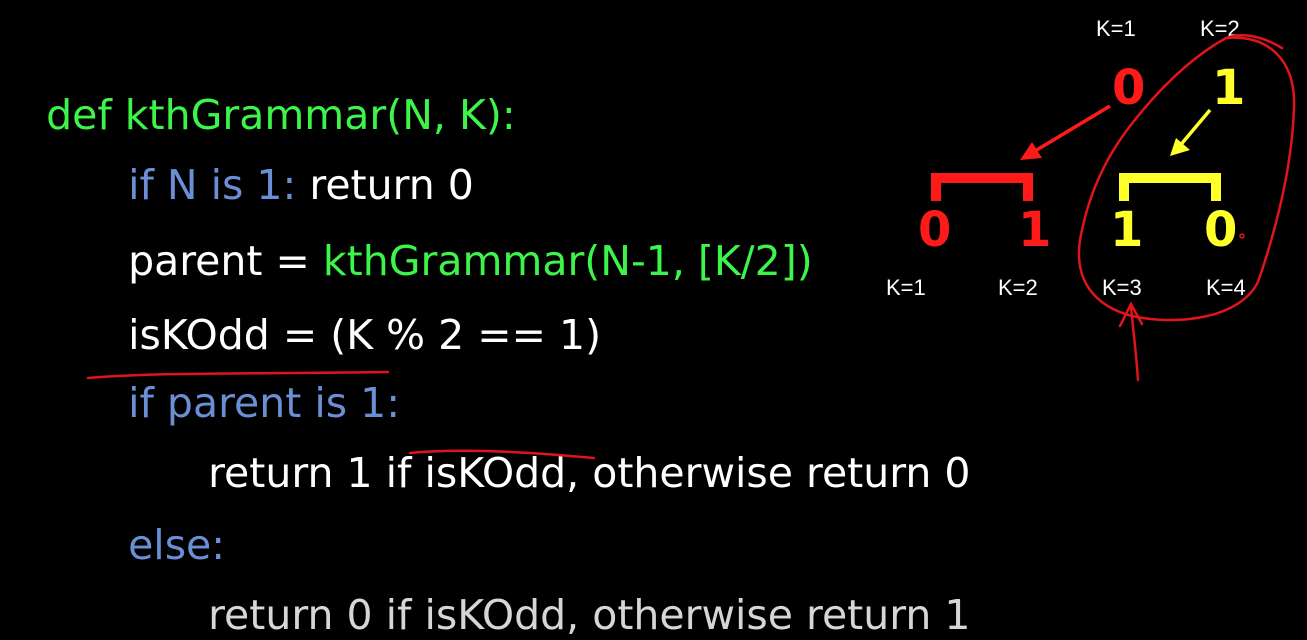  What do you see at coordinates (1242, 236) in the screenshot?
I see `stray-dot` at bounding box center [1242, 236].